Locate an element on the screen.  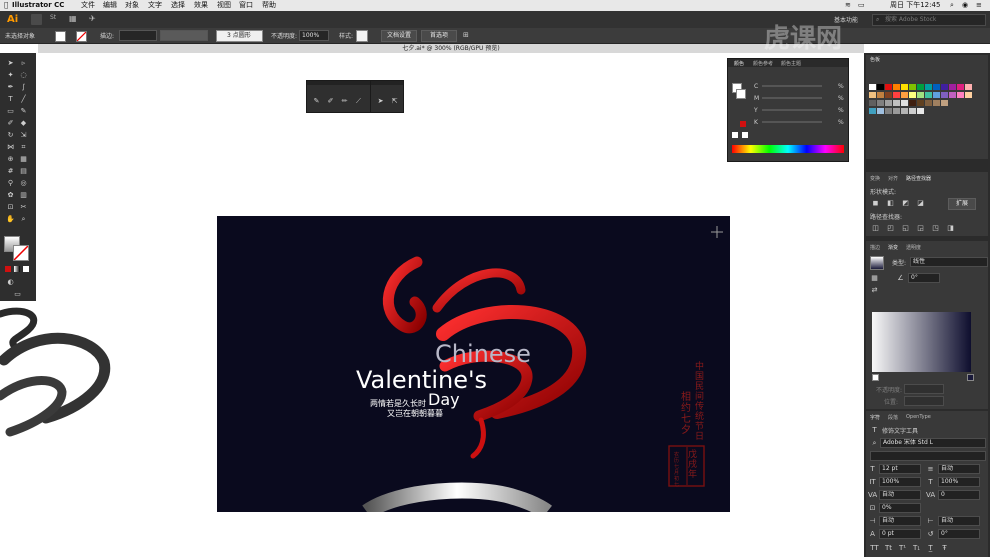
tab-swatches: 色板 is located at coordinates (875, 59).